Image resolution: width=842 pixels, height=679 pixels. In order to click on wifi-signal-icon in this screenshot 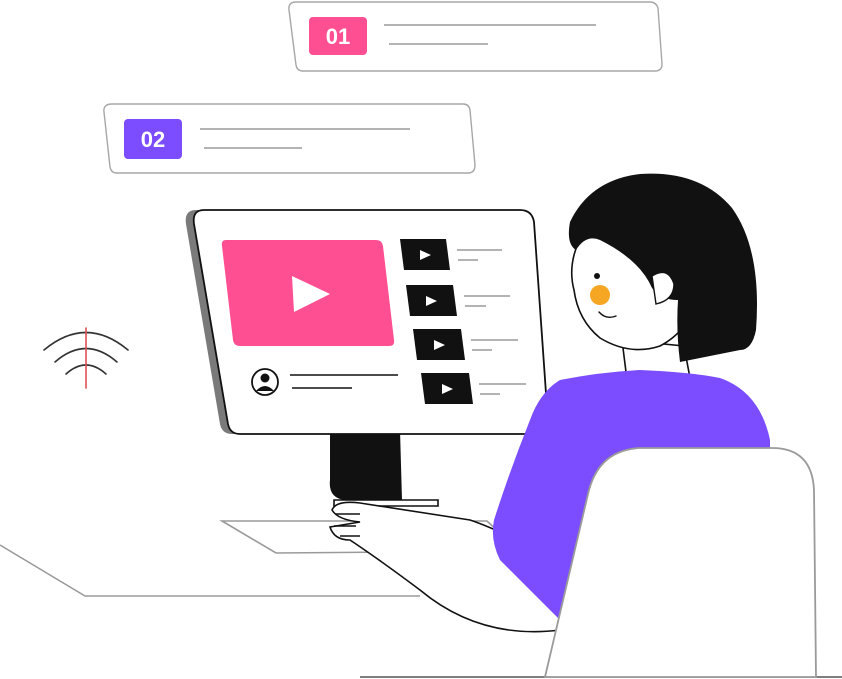, I will do `click(86, 358)`.